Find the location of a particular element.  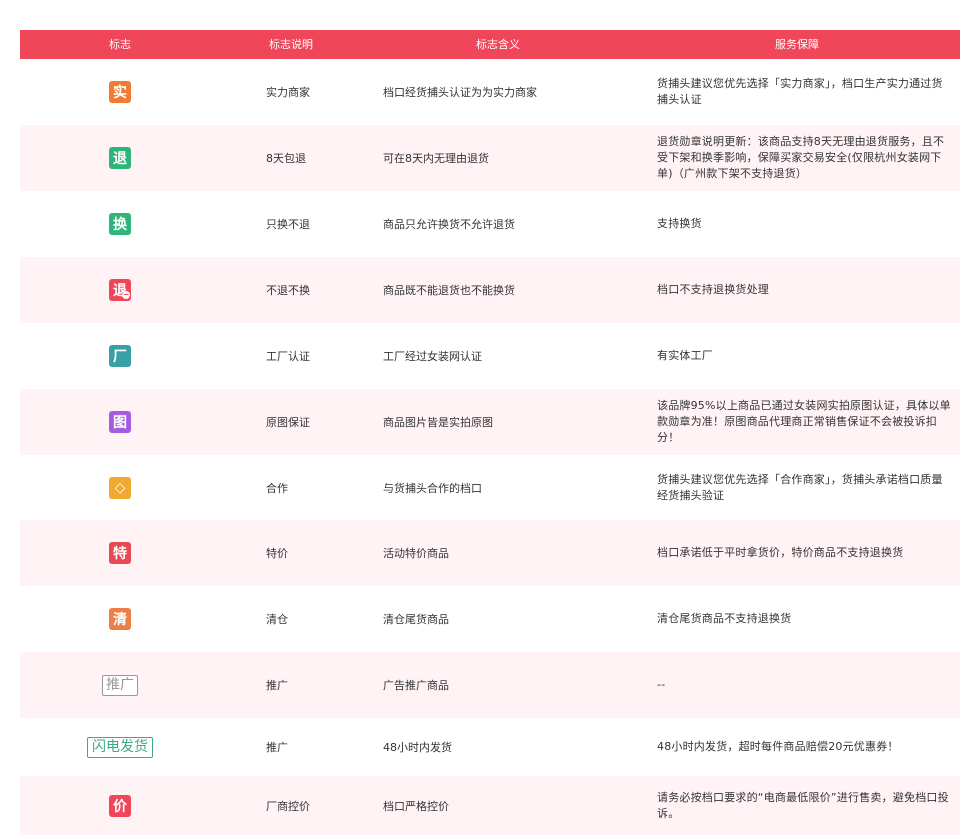

badge-name-text: 清仓 is located at coordinates (277, 619).